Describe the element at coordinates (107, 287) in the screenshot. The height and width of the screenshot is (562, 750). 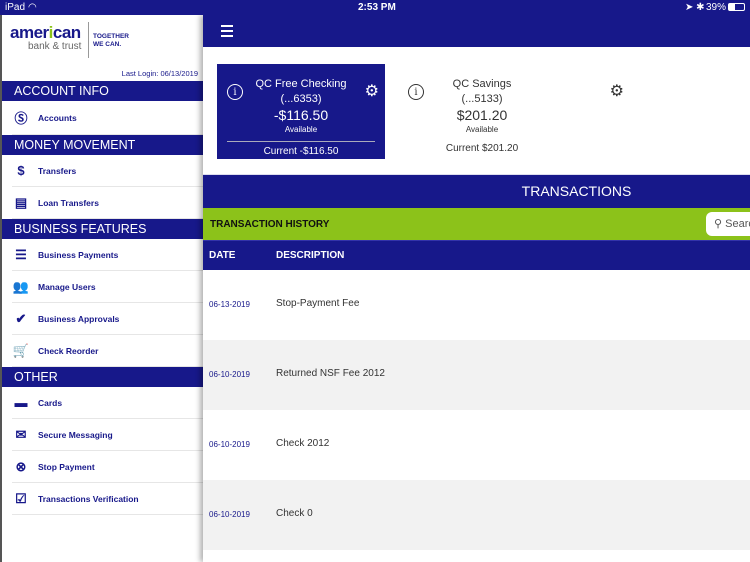
I see `sidebar-item-manage-users: 👥 Manage Users` at that location.